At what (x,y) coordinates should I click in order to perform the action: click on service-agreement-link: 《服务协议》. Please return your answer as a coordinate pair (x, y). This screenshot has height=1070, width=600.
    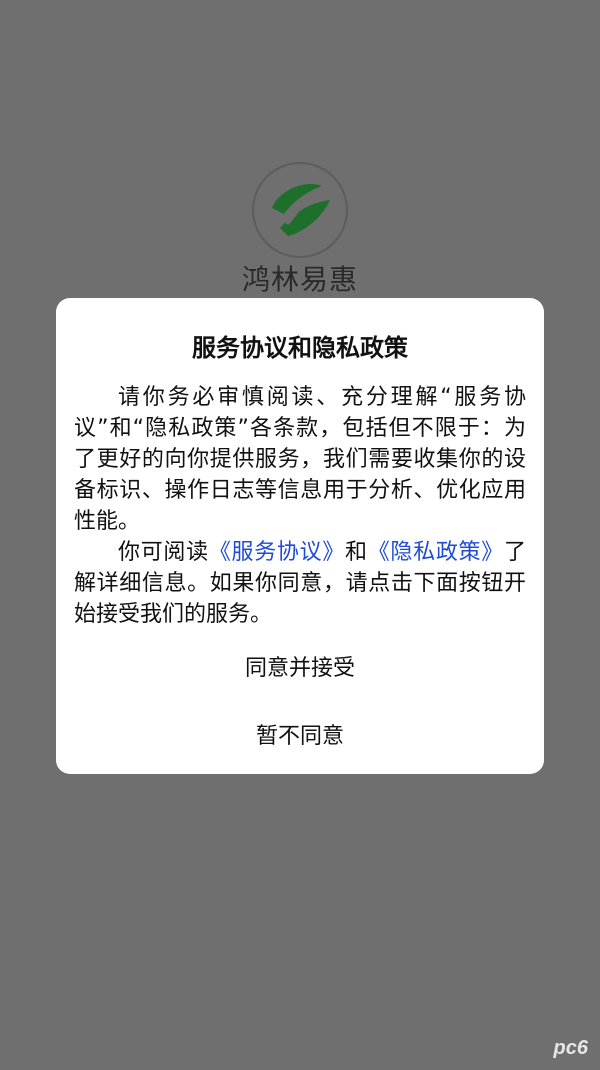
    Looking at the image, I should click on (277, 552).